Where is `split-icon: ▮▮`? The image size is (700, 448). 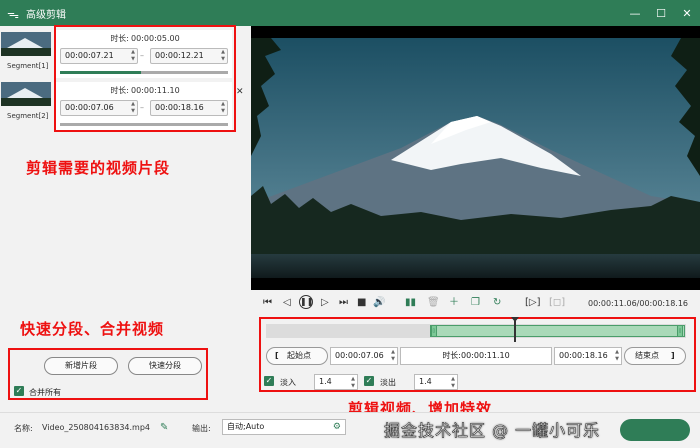 split-icon: ▮▮ is located at coordinates (410, 303).